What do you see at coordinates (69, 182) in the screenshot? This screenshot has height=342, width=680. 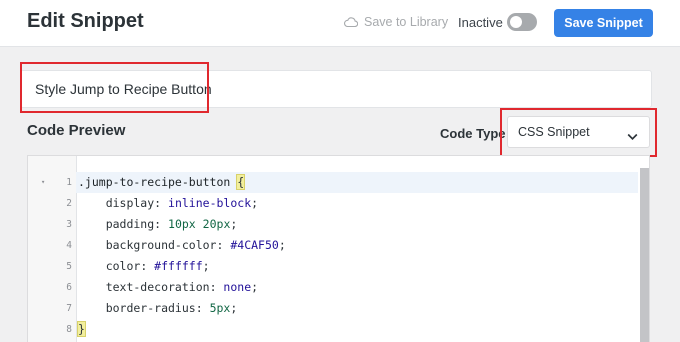 I see `line-number: 1` at bounding box center [69, 182].